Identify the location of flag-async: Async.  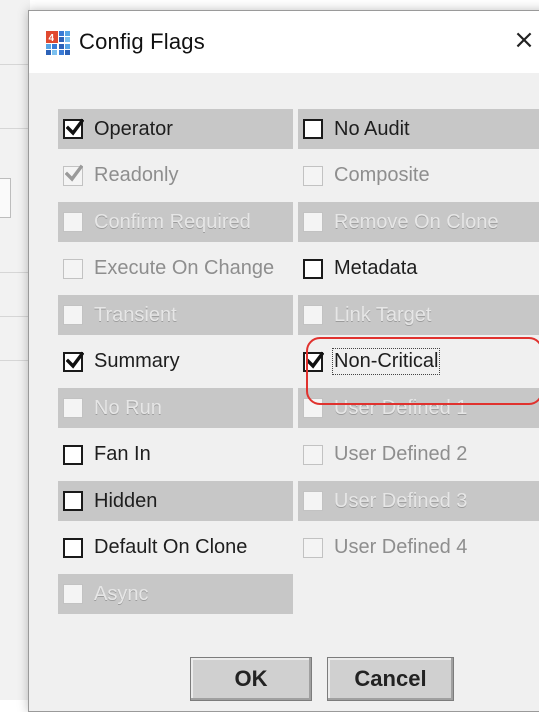
(175, 594).